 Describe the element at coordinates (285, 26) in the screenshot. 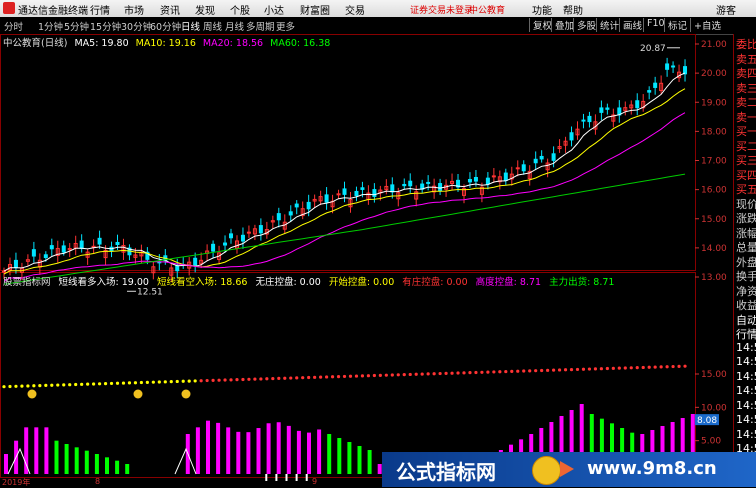

I see `period-tab-more: 更多` at that location.